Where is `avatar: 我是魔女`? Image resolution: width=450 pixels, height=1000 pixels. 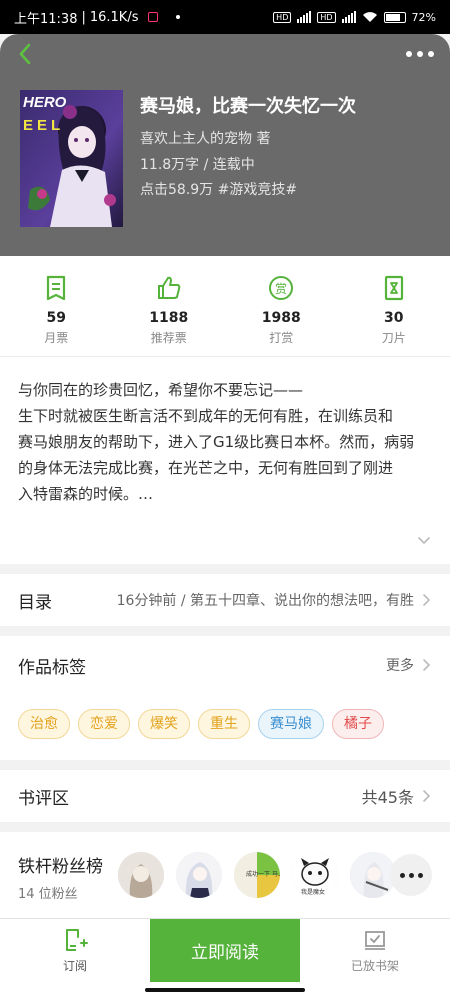
avatar: 我是魔女 is located at coordinates (315, 875).